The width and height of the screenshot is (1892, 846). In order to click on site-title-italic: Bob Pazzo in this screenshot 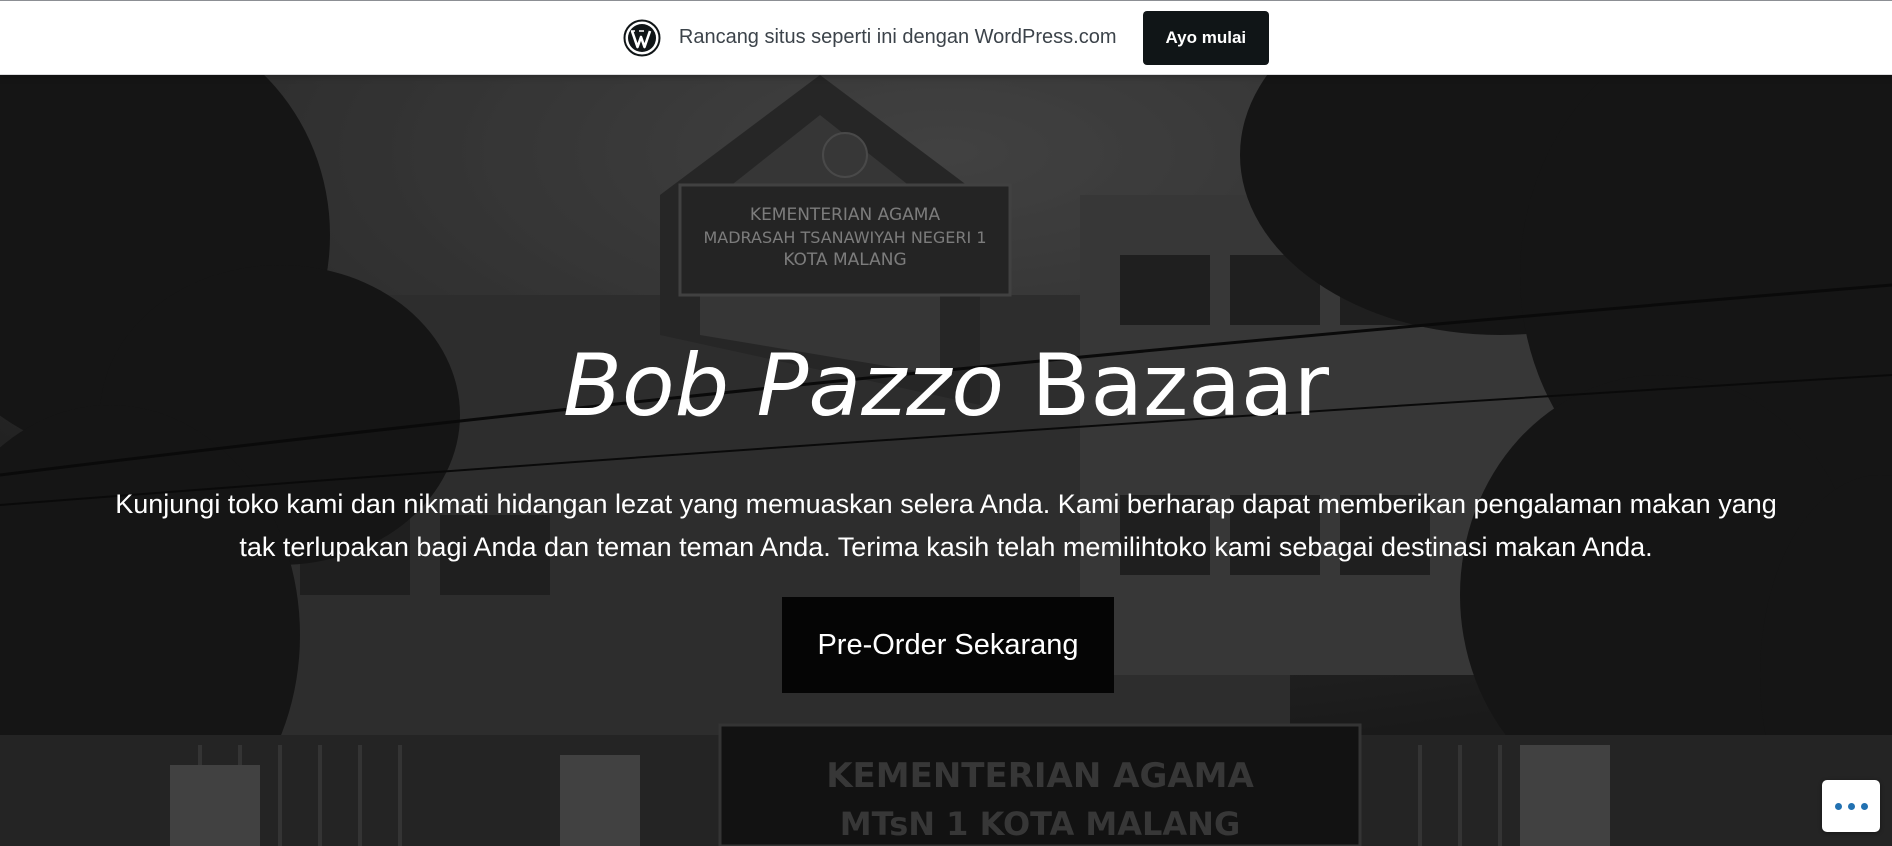, I will do `click(784, 386)`.